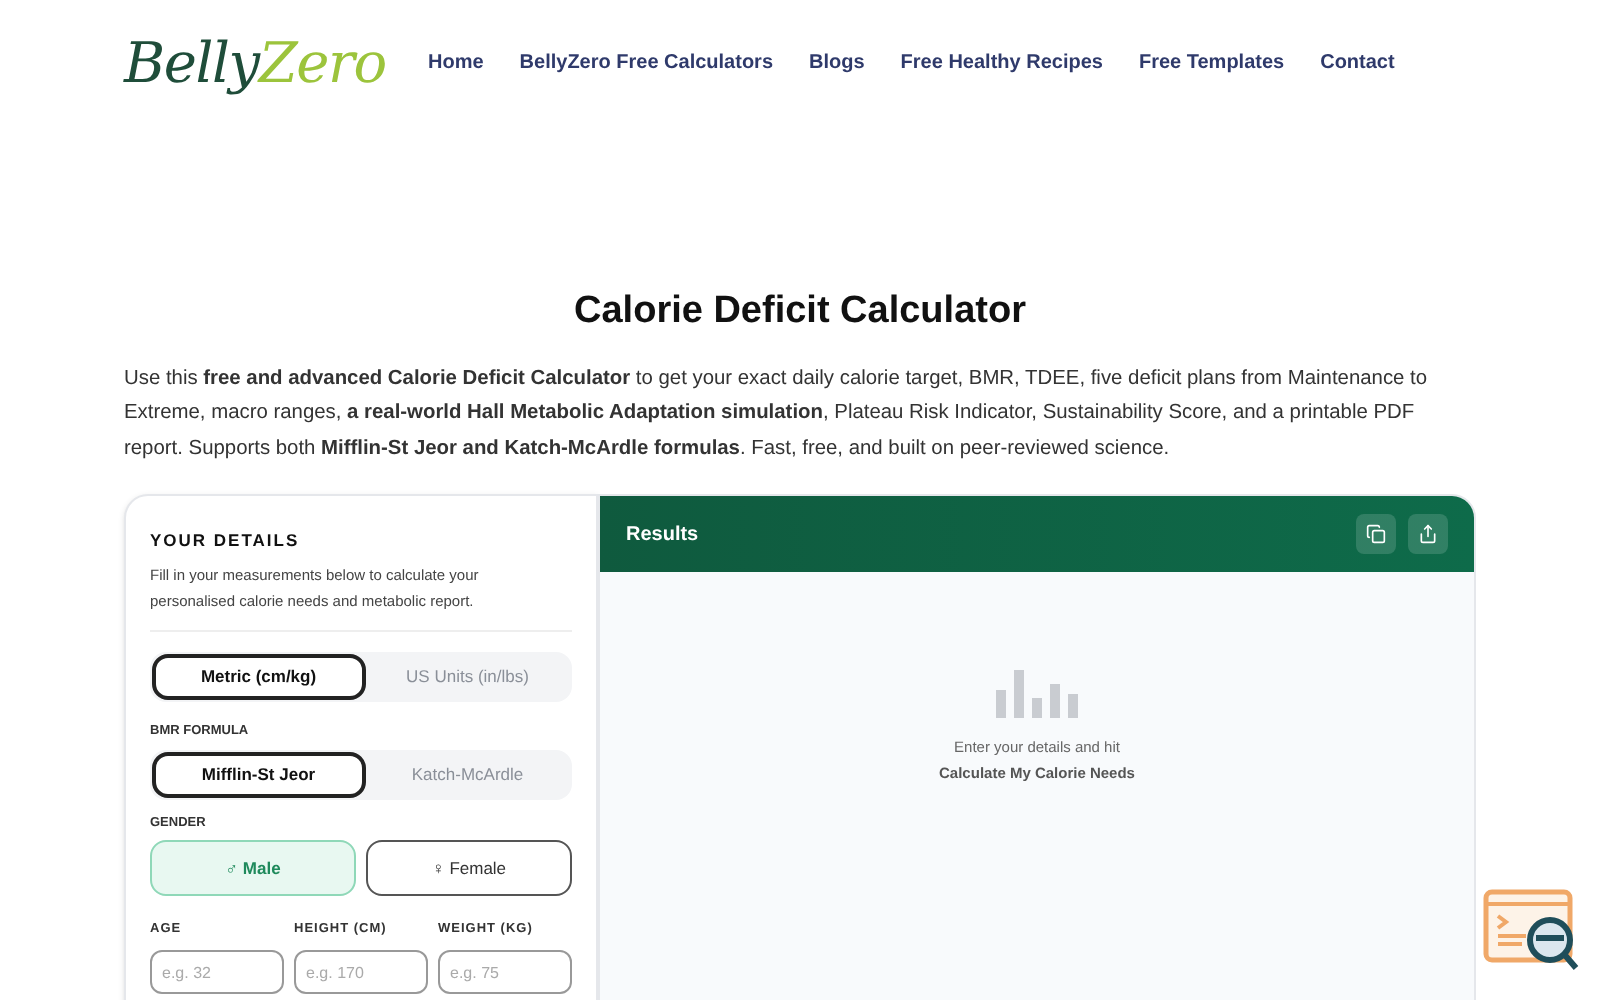 The height and width of the screenshot is (1000, 1600). Describe the element at coordinates (226, 541) in the screenshot. I see `section-heading: YOUR DETAILS` at that location.